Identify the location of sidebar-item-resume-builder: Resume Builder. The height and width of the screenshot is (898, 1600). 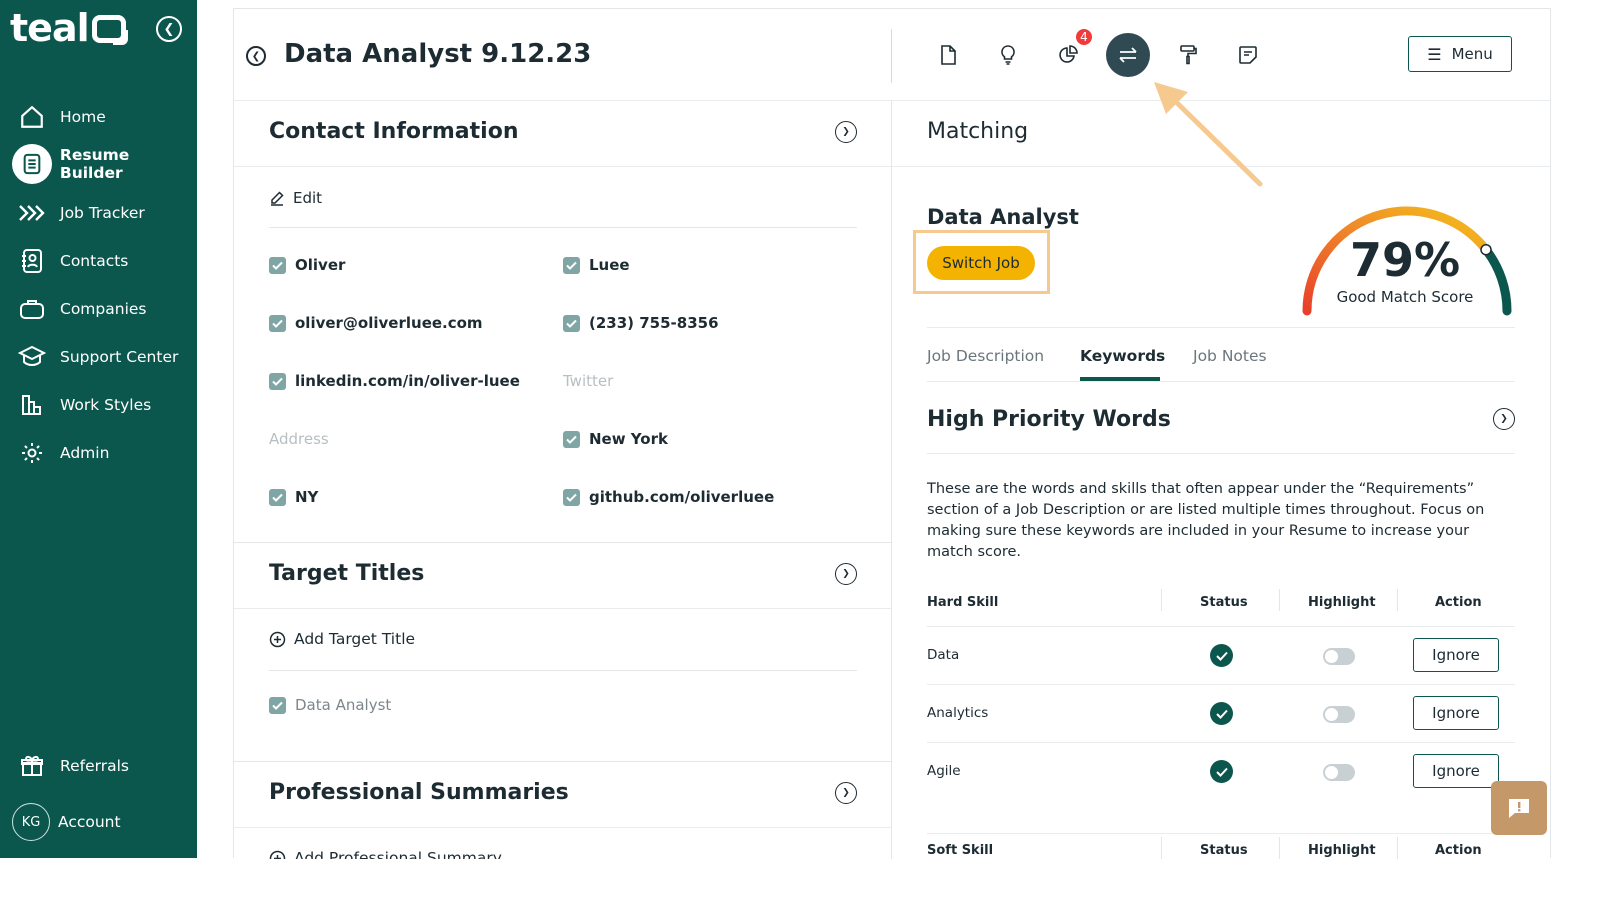
(98, 164).